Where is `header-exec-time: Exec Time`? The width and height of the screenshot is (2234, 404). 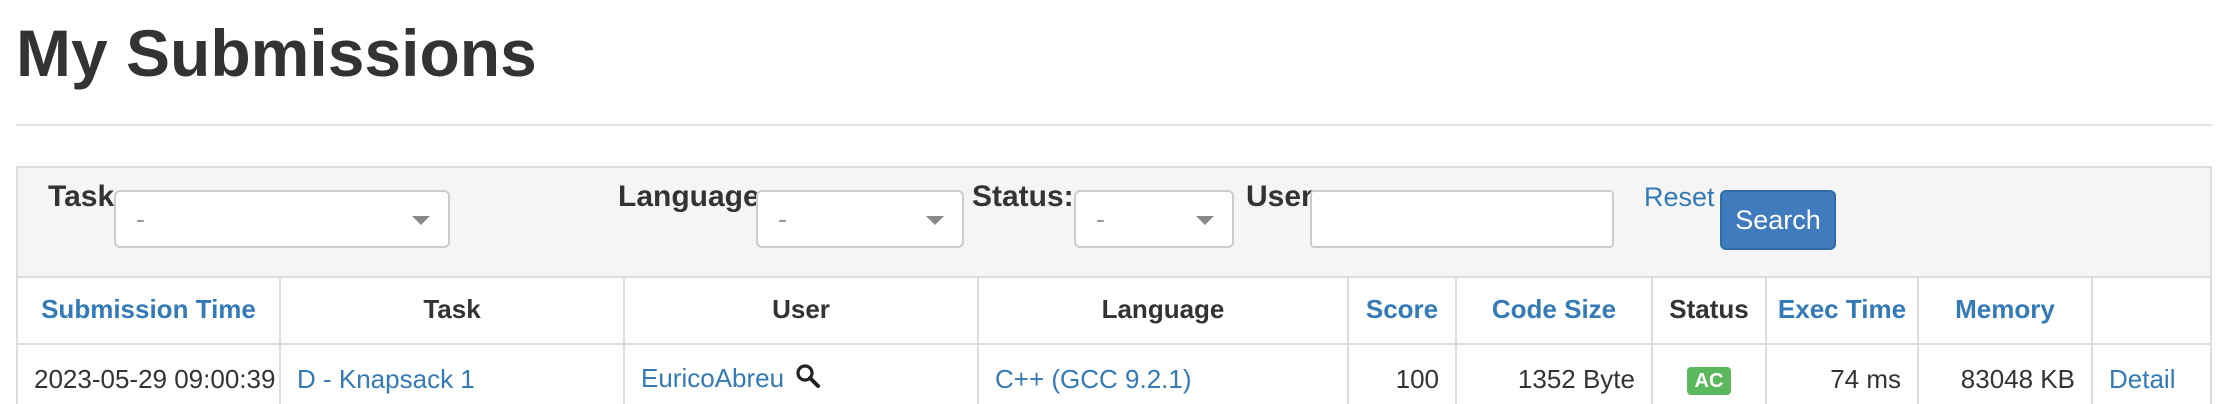
header-exec-time: Exec Time is located at coordinates (1842, 310).